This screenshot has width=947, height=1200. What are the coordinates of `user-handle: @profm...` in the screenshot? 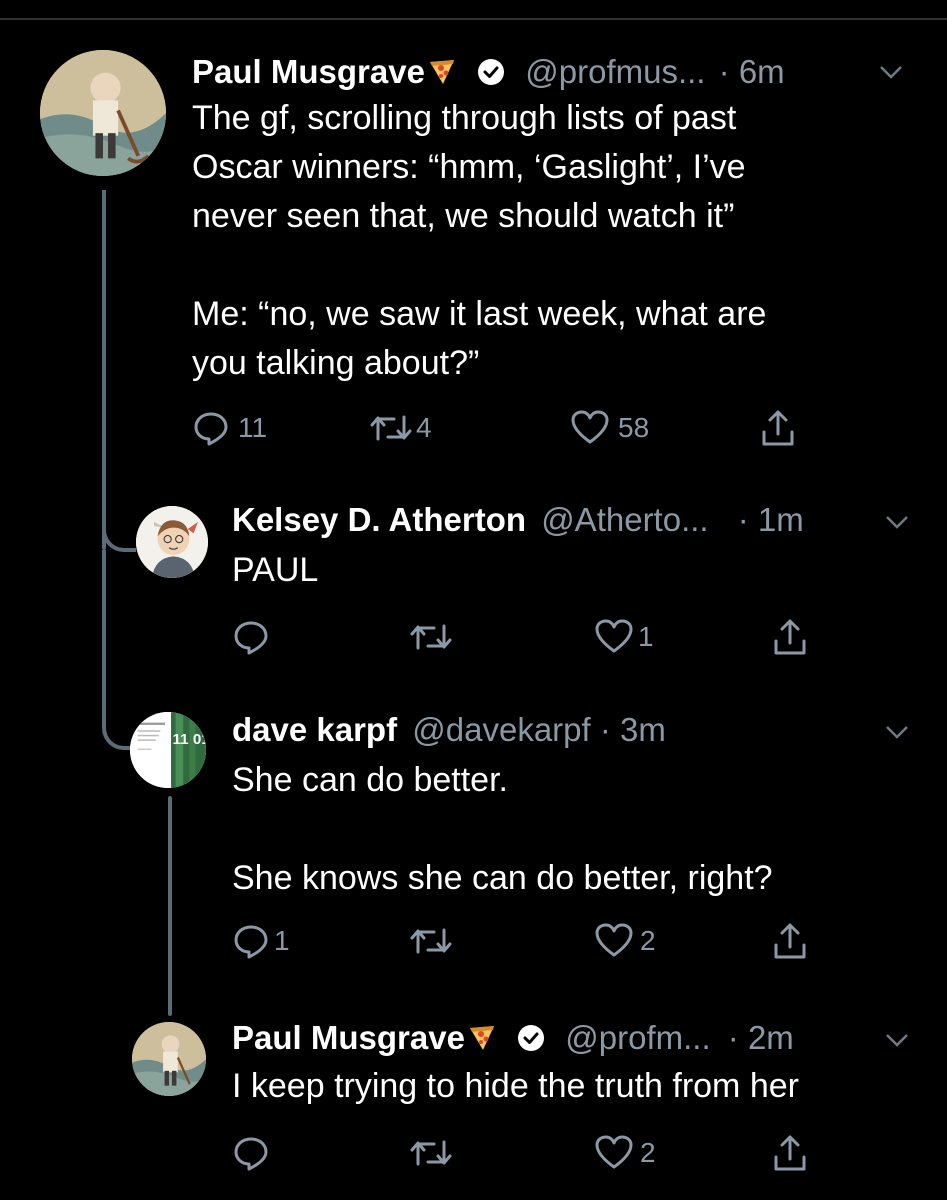 It's located at (637, 1037).